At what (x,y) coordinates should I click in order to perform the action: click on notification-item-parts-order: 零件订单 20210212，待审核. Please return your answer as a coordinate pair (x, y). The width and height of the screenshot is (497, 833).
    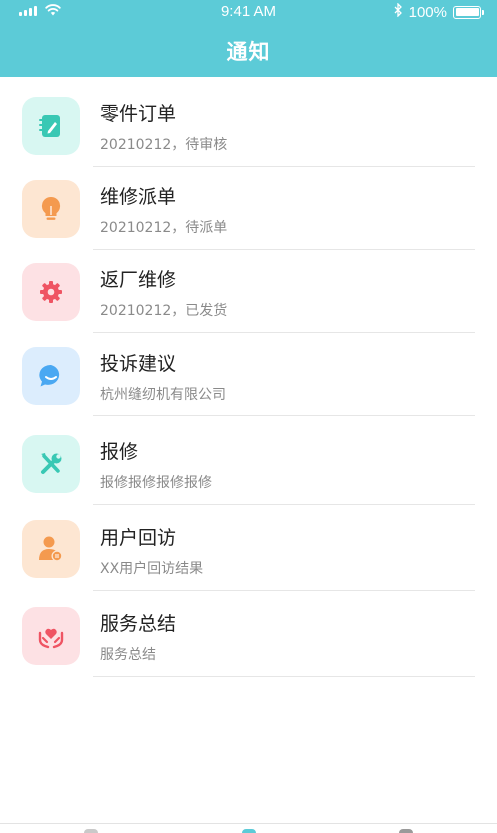
    Looking at the image, I should click on (248, 126).